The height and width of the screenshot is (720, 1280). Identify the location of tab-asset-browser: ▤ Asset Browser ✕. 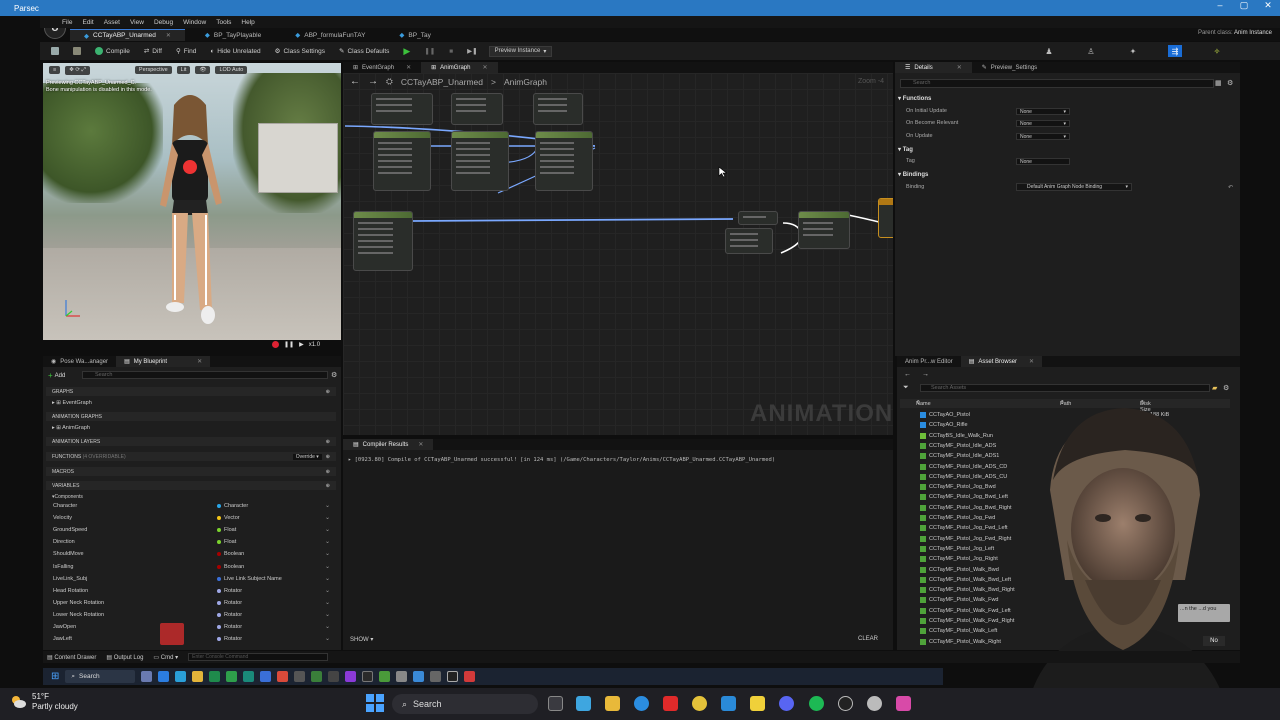
(1001, 361).